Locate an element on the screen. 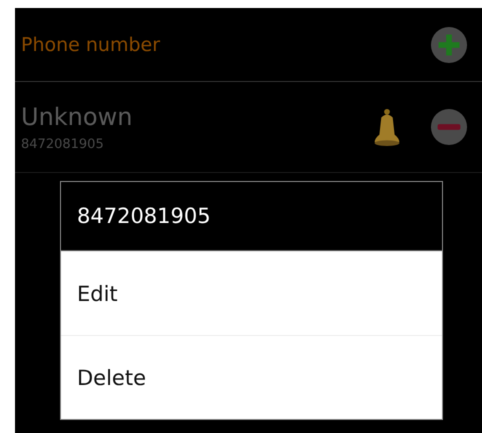 The width and height of the screenshot is (482, 433). add-icon is located at coordinates (449, 45).